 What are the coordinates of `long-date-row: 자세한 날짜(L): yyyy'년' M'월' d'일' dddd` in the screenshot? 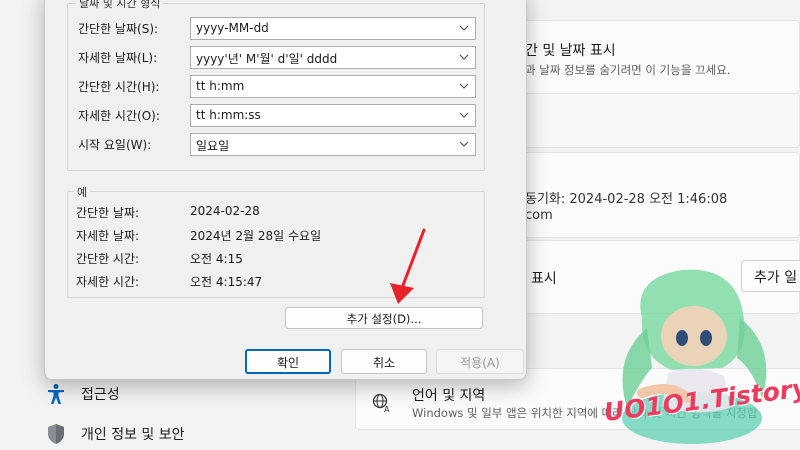 It's located at (277, 57).